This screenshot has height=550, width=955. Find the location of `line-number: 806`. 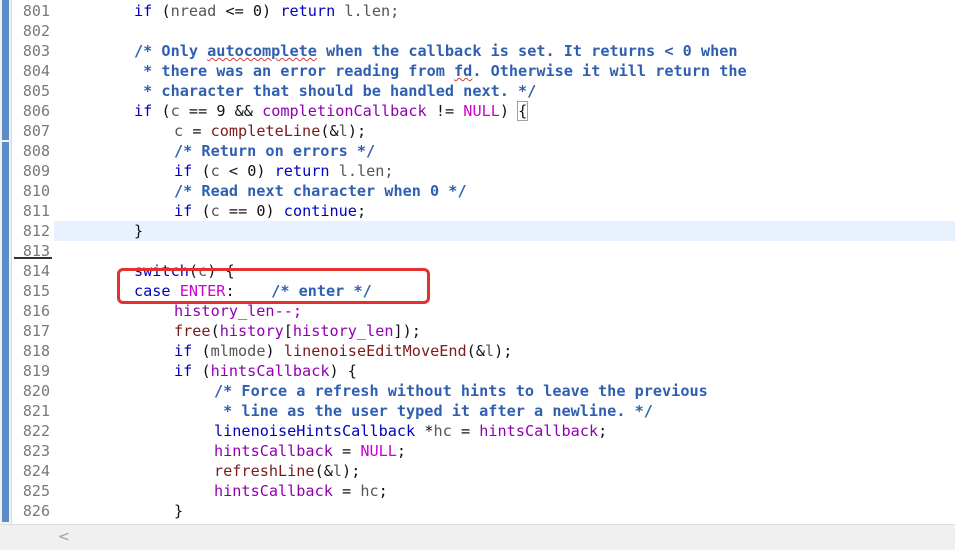

line-number: 806 is located at coordinates (36, 111).